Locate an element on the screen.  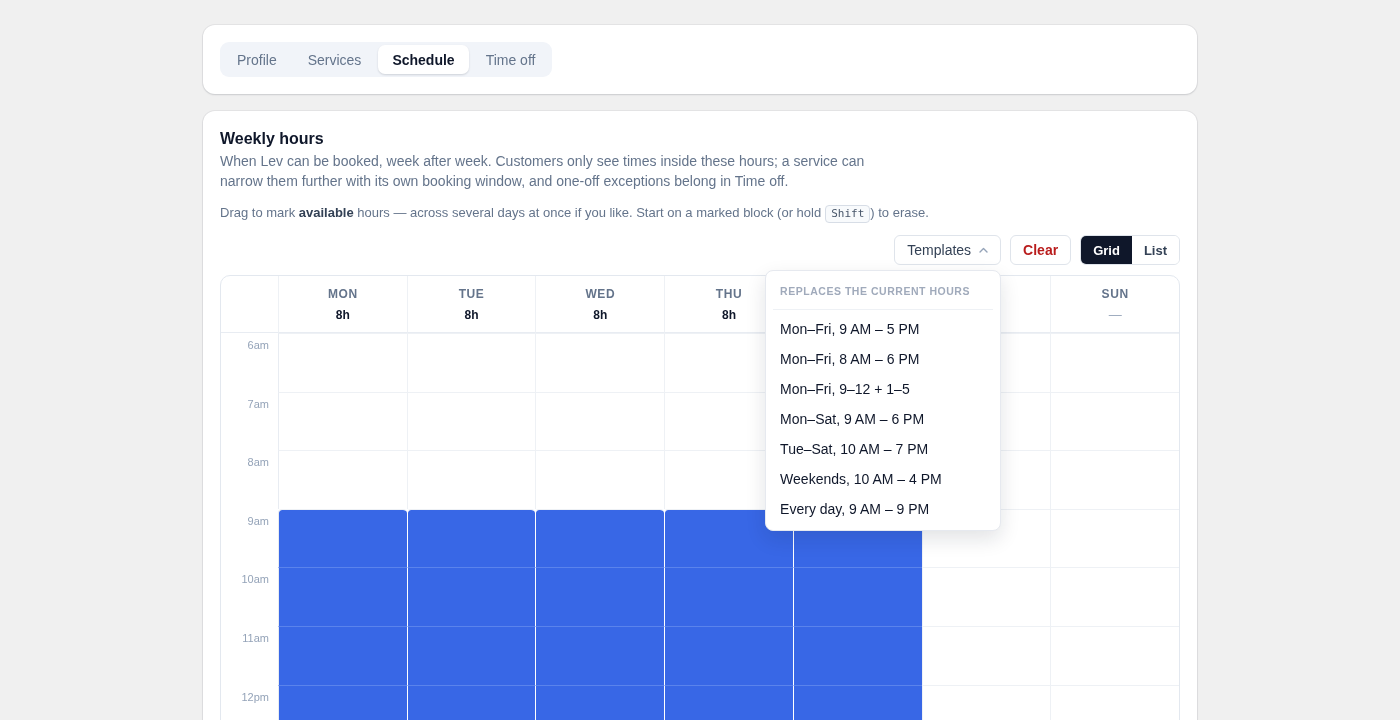
day-total: — is located at coordinates (1115, 315).